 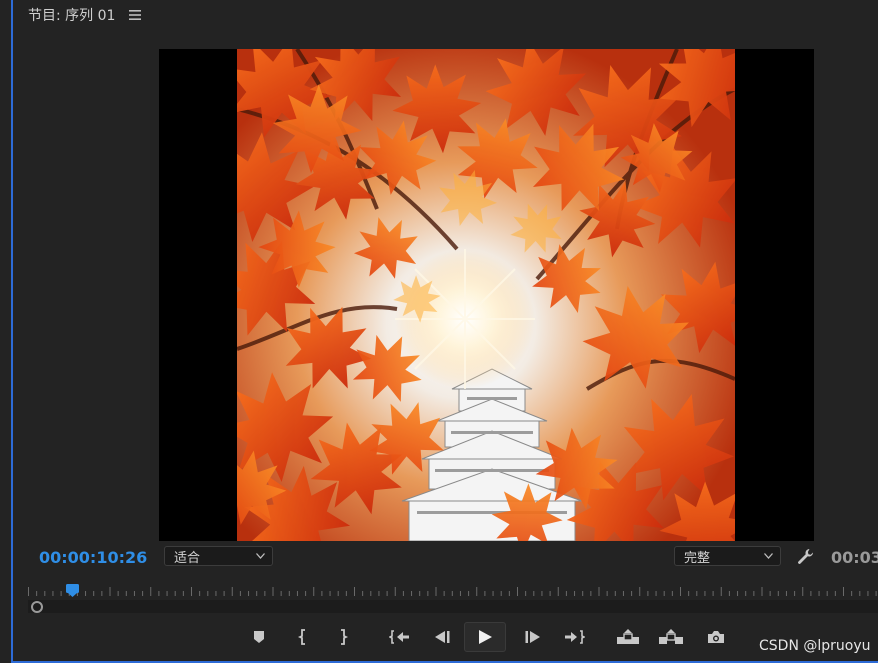 I want to click on marker-icon, so click(x=259, y=637).